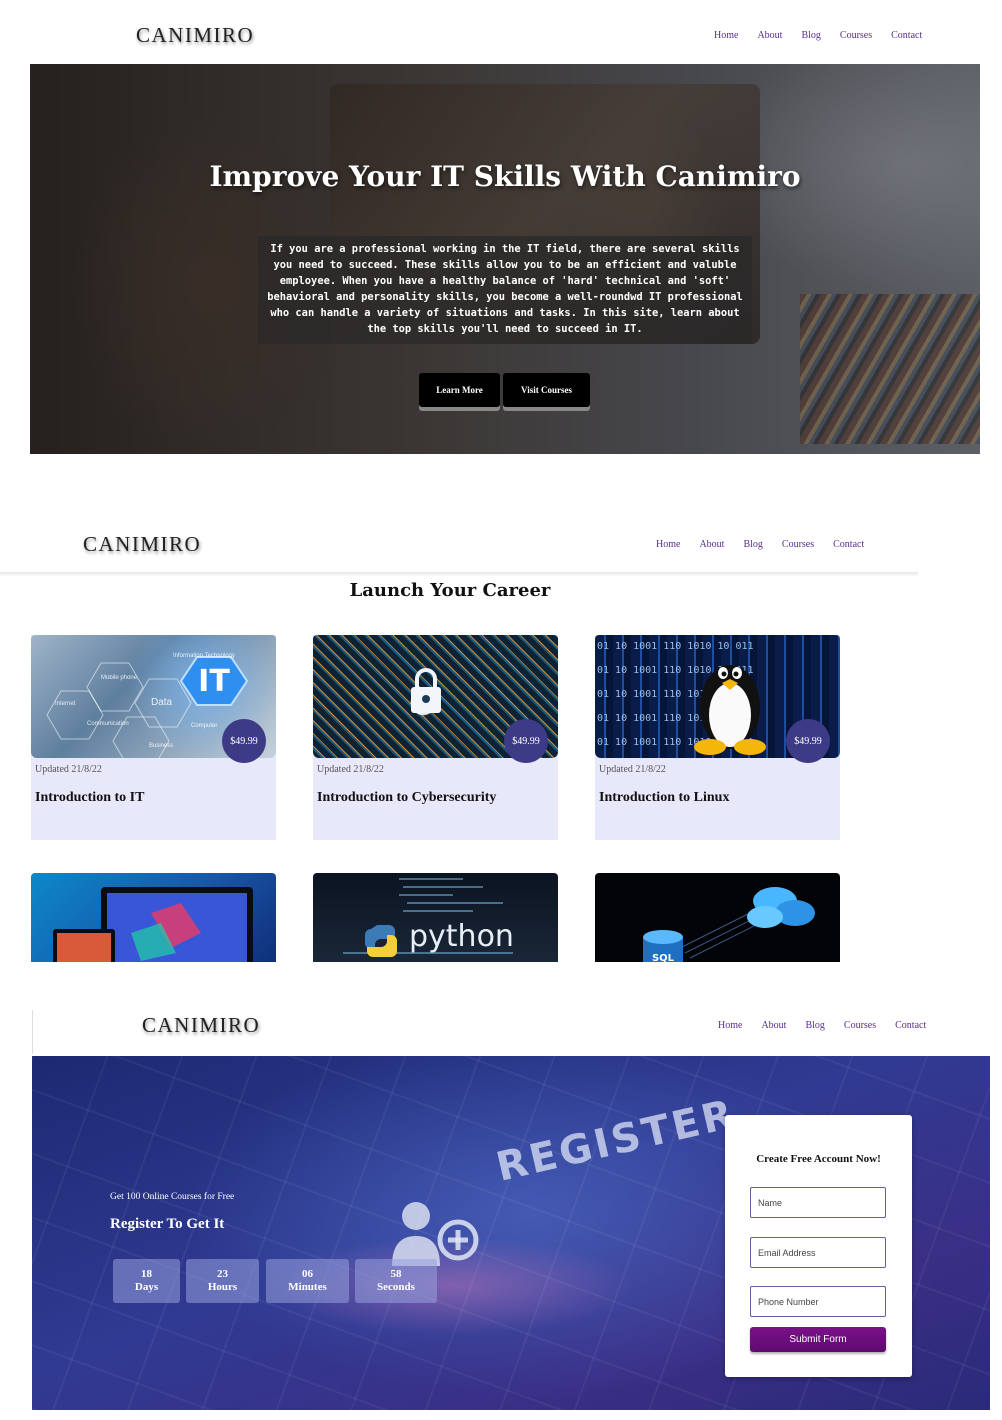 Image resolution: width=1002 pixels, height=1420 pixels. What do you see at coordinates (546, 390) in the screenshot?
I see `visit-courses-button: Visit Courses` at bounding box center [546, 390].